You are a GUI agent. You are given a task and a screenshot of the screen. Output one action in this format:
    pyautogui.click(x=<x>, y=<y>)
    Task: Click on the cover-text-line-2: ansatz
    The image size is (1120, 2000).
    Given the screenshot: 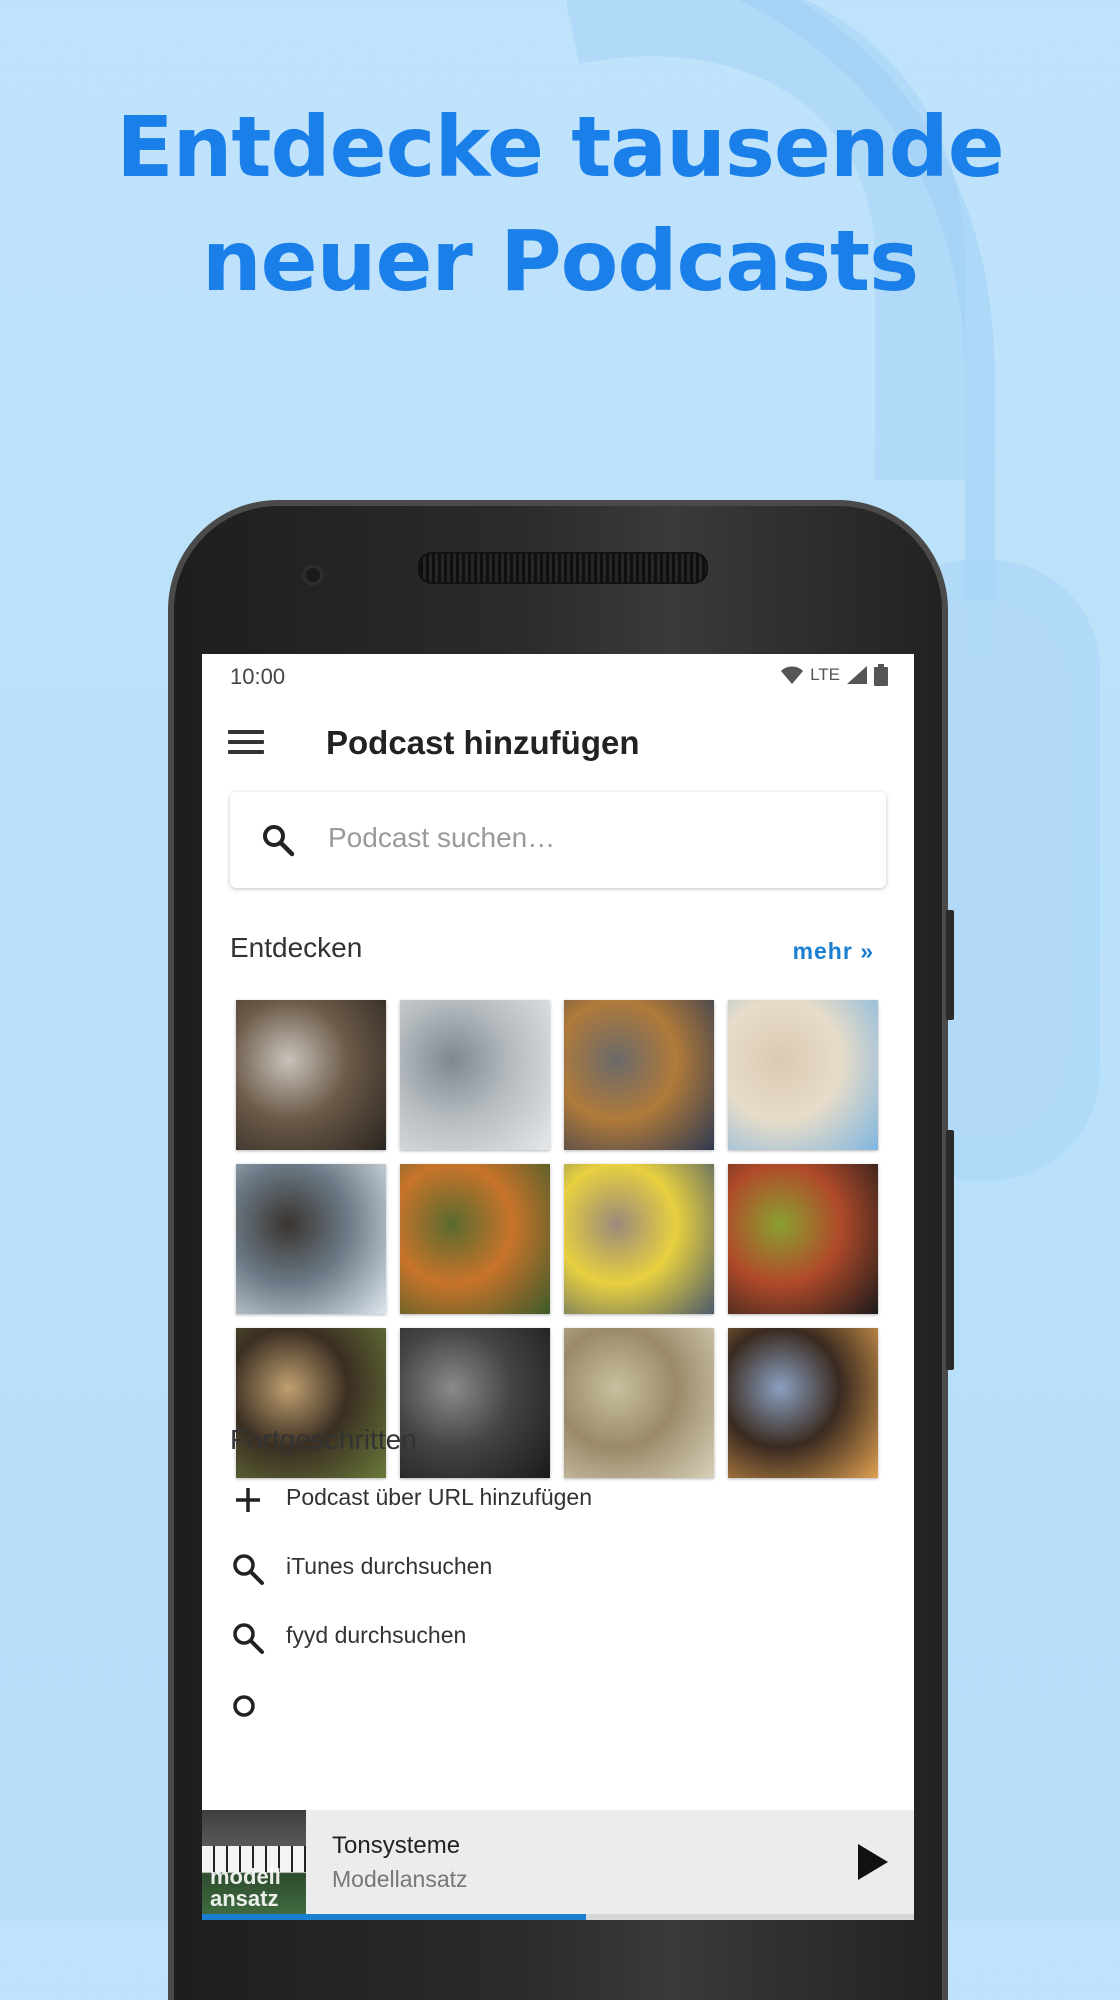 What is the action you would take?
    pyautogui.click(x=244, y=1898)
    